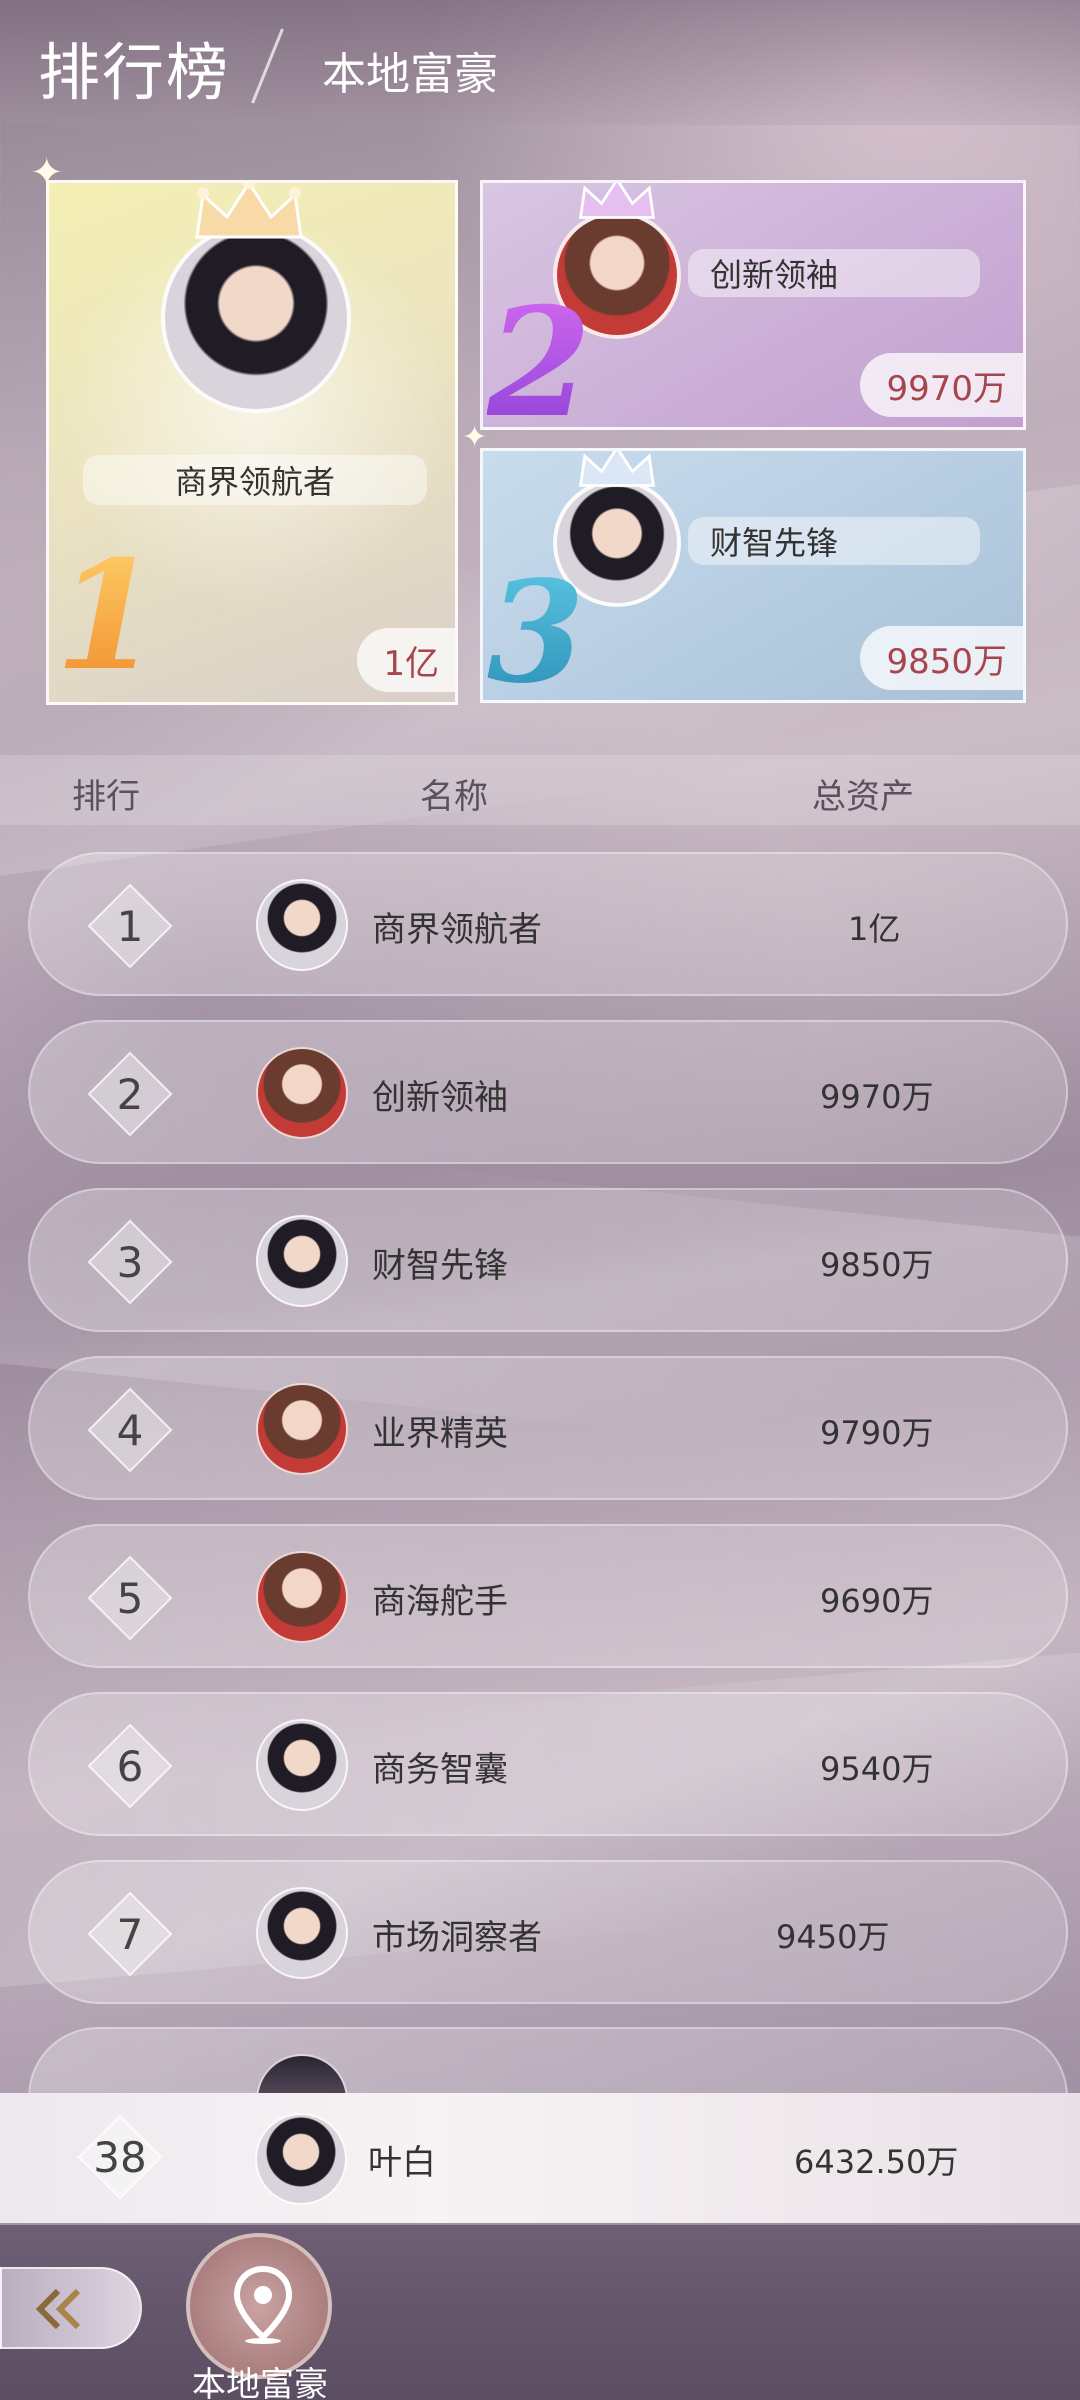  Describe the element at coordinates (402, 2163) in the screenshot. I see `my-name: 叶白` at that location.